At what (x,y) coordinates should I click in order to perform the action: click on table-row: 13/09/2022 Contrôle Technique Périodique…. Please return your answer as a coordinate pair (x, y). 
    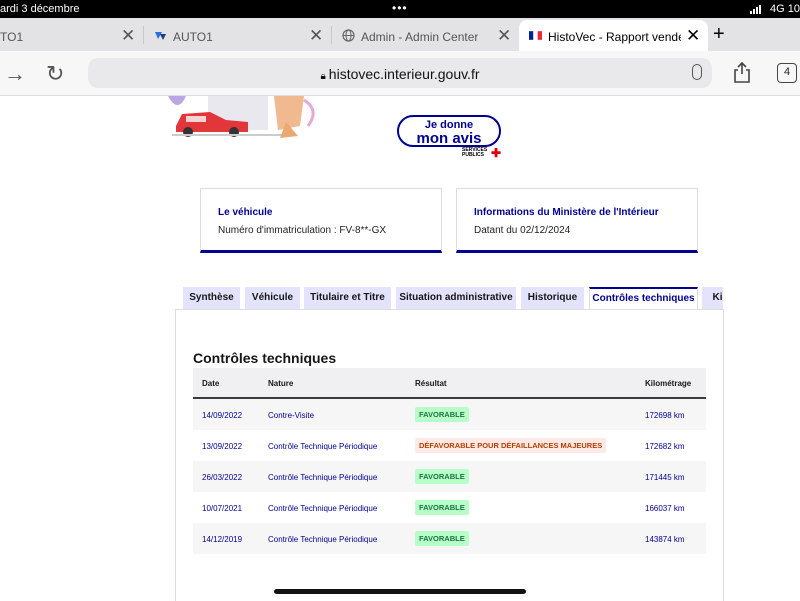
    Looking at the image, I should click on (449, 445).